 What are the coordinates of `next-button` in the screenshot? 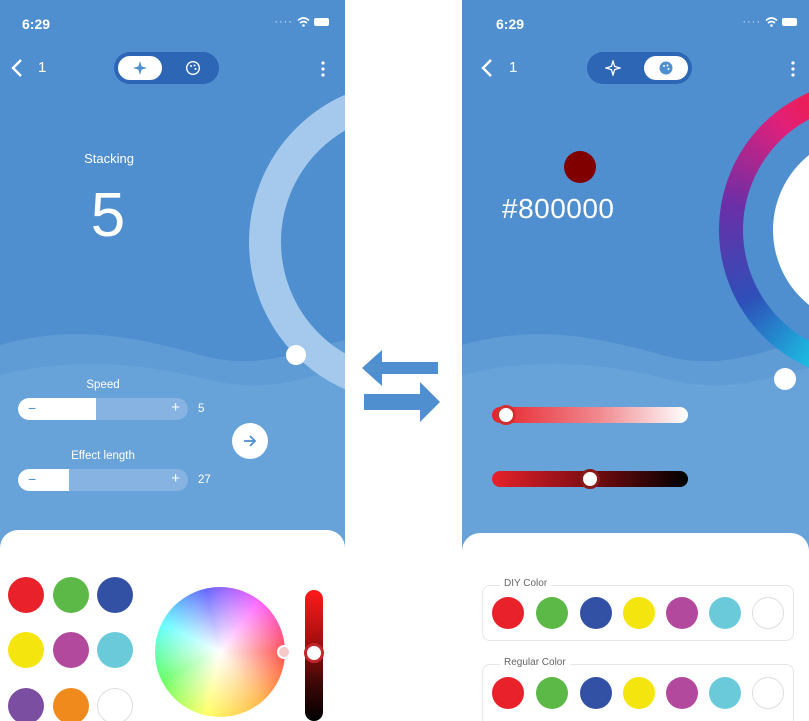 It's located at (250, 441).